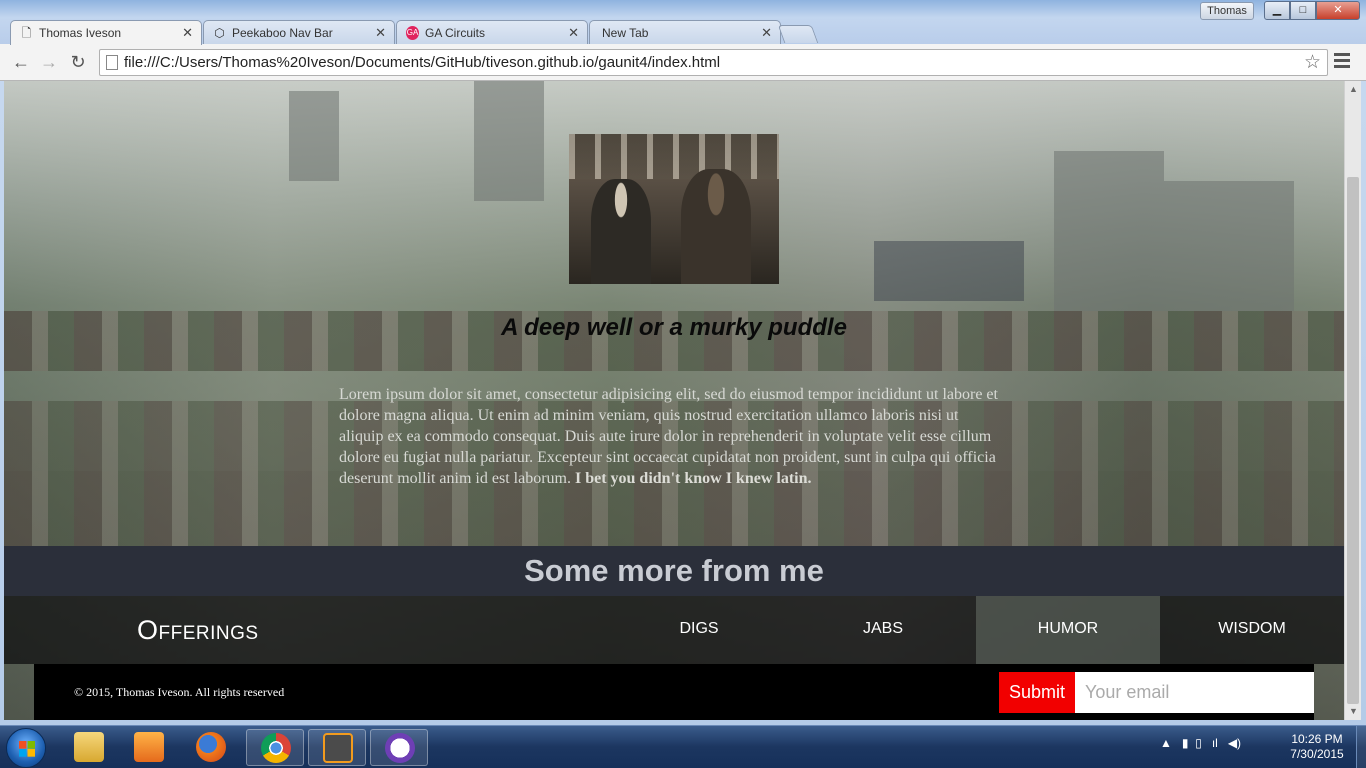 This screenshot has width=1366, height=768. What do you see at coordinates (674, 209) in the screenshot?
I see `hero-photo` at bounding box center [674, 209].